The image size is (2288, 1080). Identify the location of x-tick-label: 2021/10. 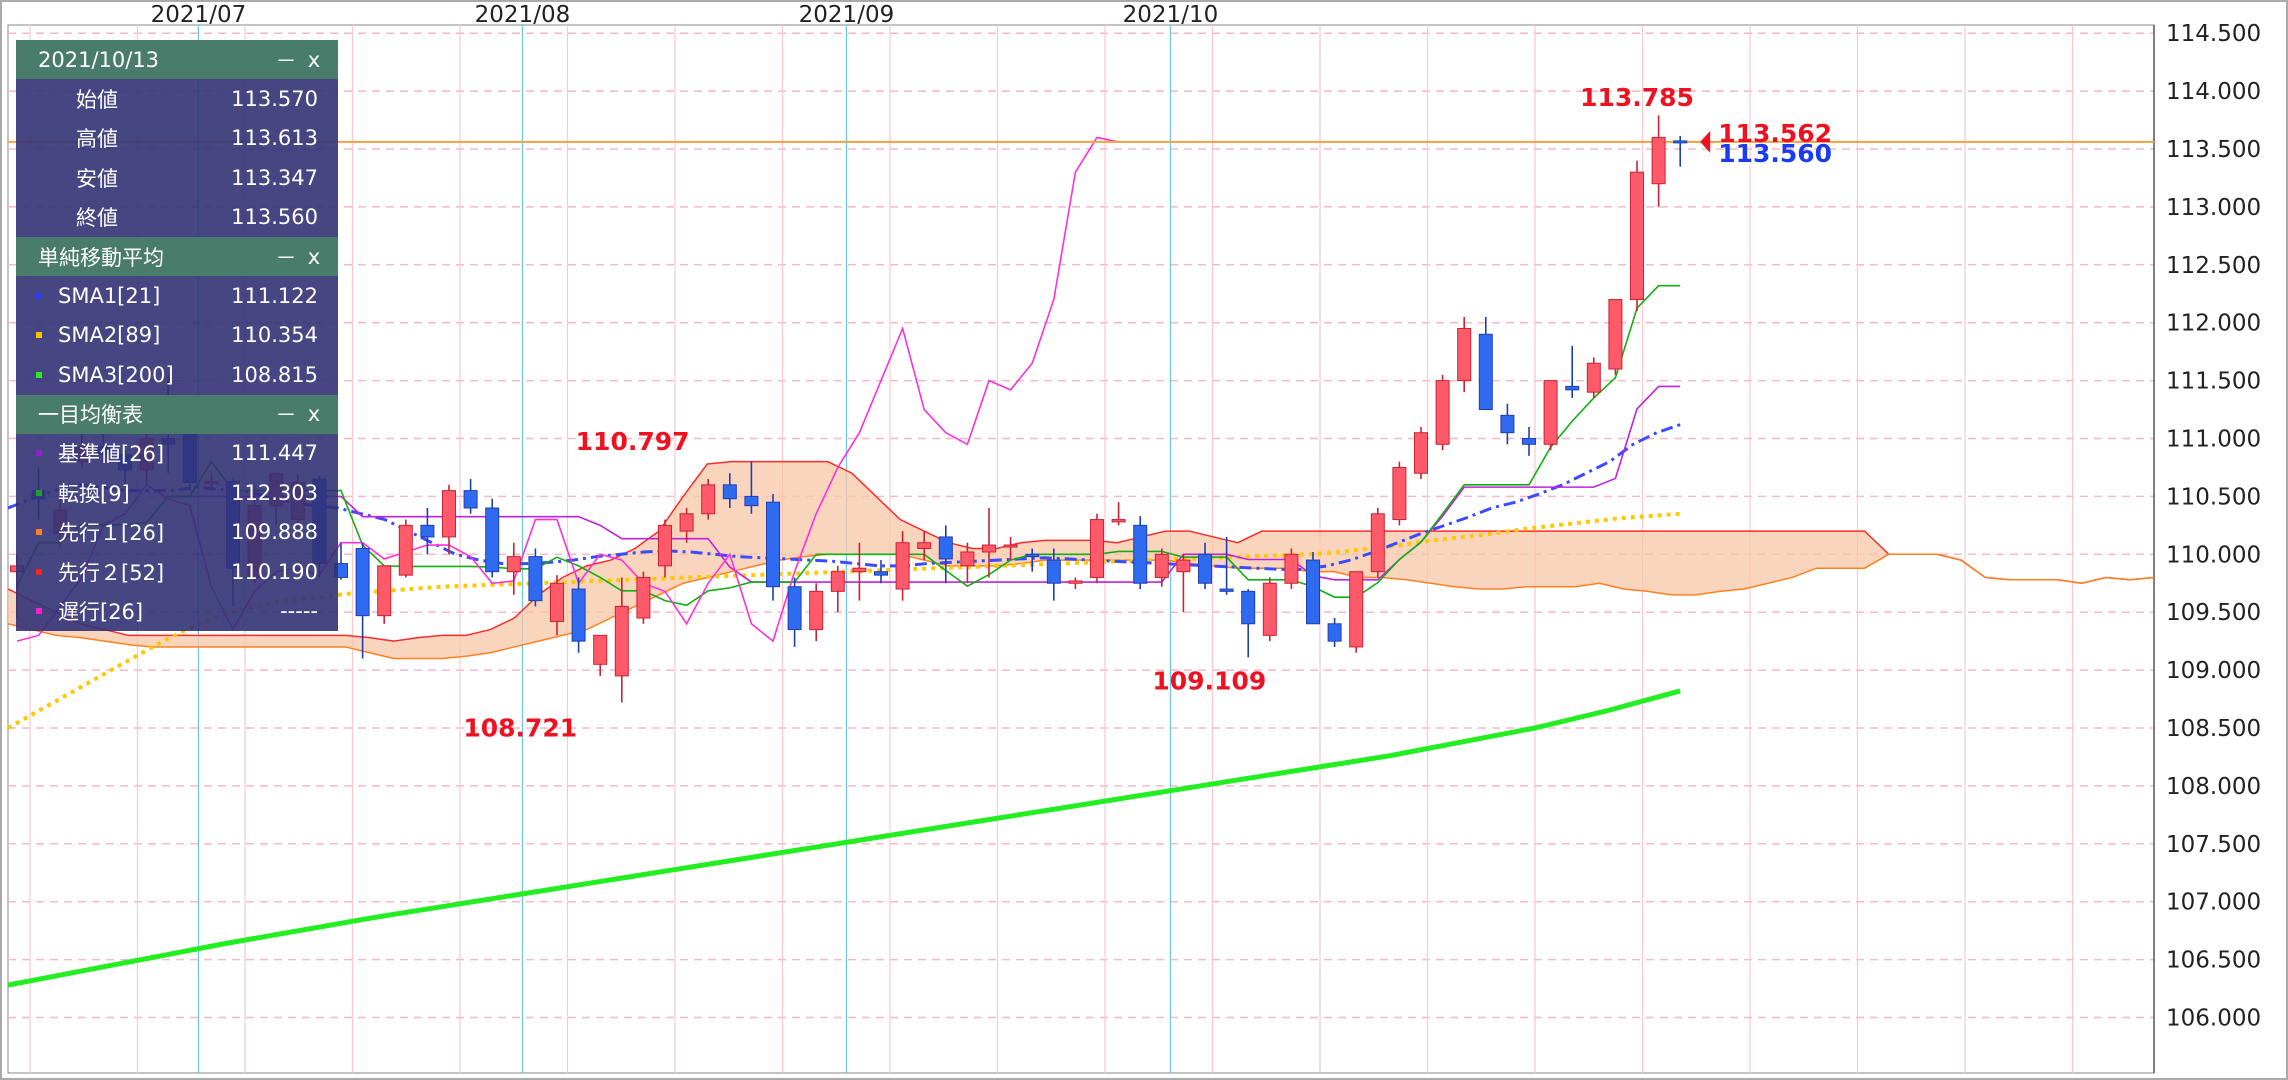
(1171, 15).